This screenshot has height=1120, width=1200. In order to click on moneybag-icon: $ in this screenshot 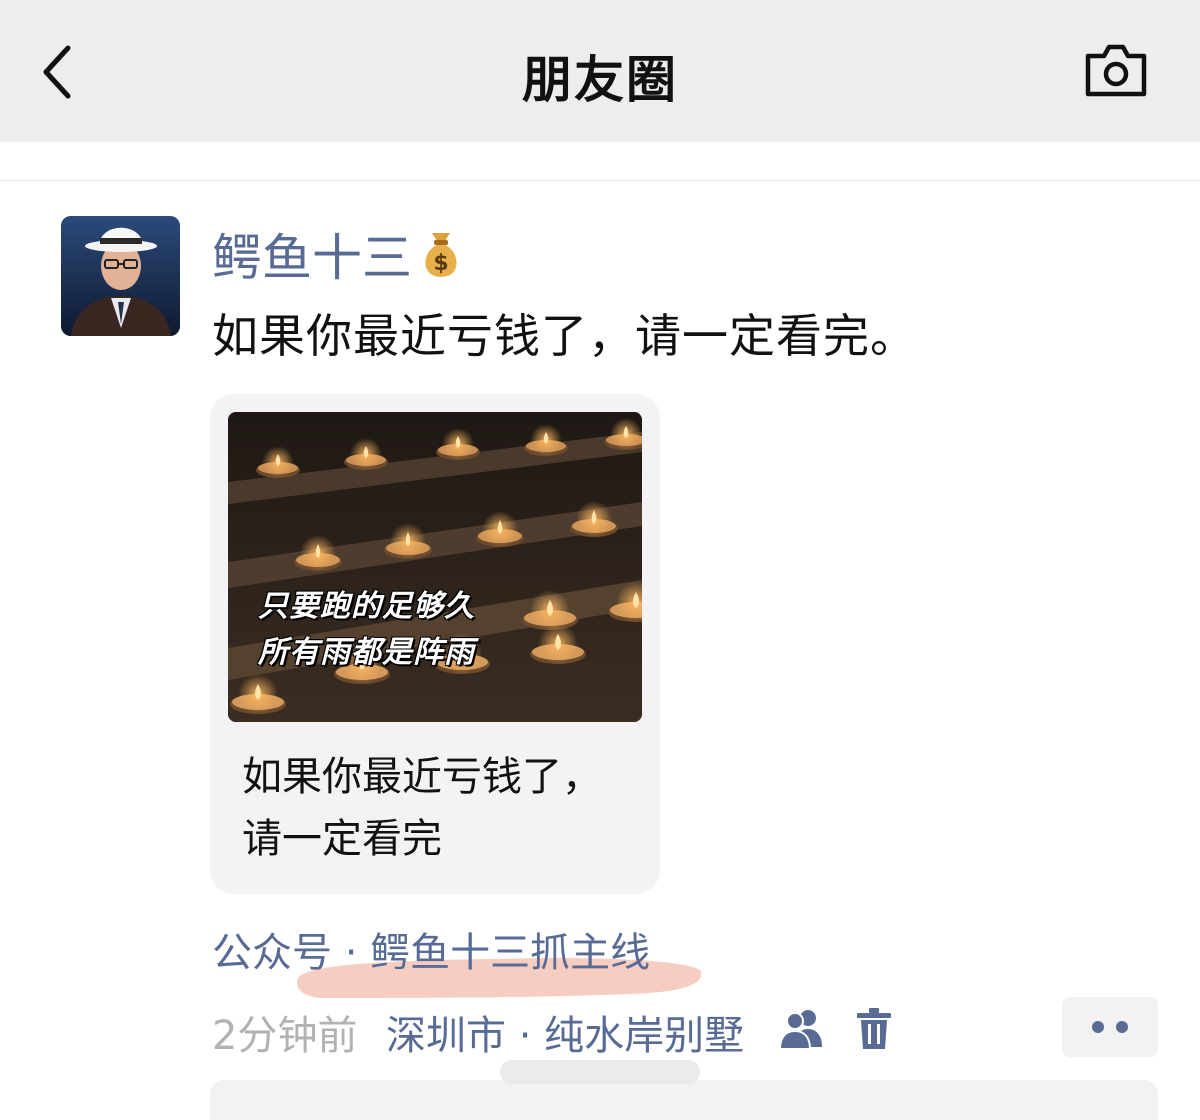, I will do `click(441, 259)`.